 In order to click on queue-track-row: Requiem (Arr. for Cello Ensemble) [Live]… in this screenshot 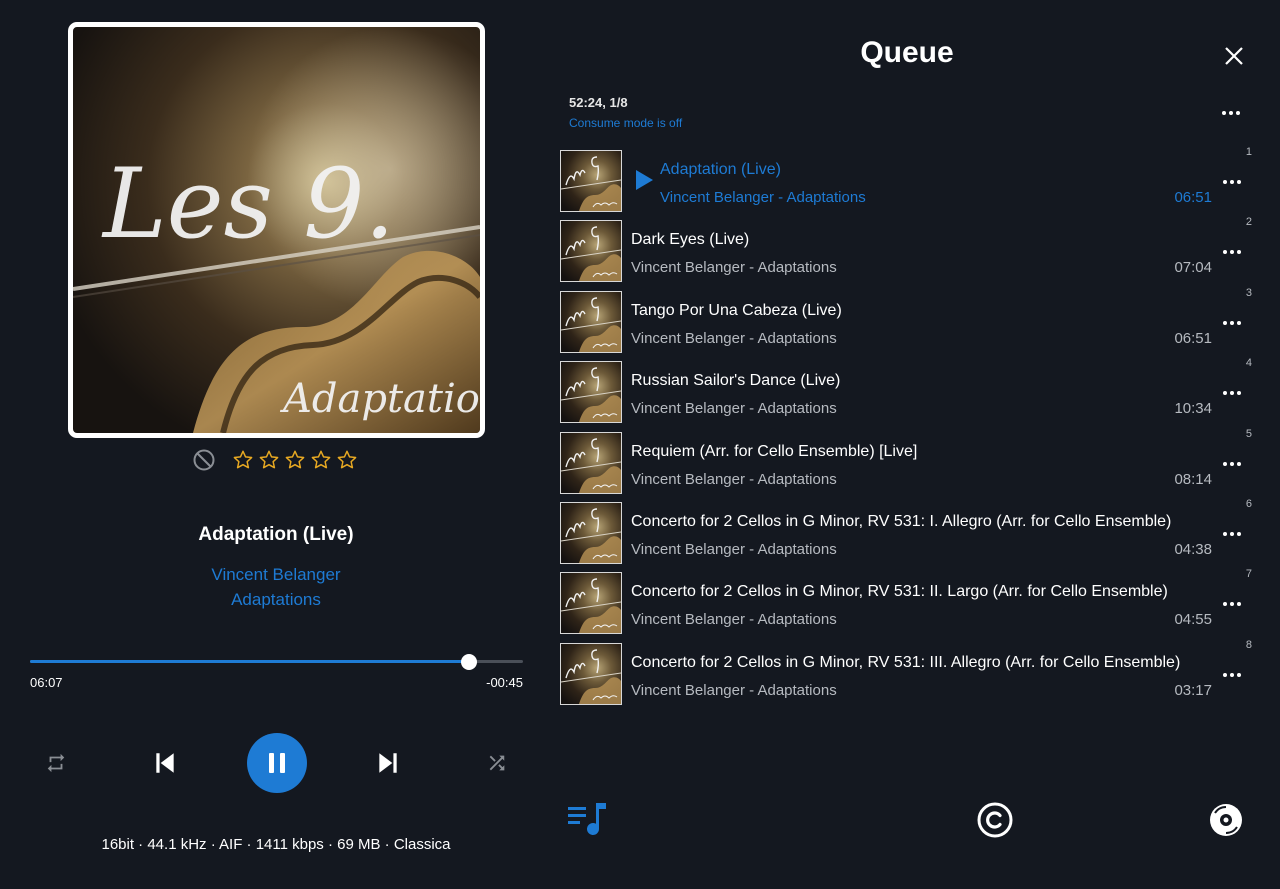, I will do `click(910, 461)`.